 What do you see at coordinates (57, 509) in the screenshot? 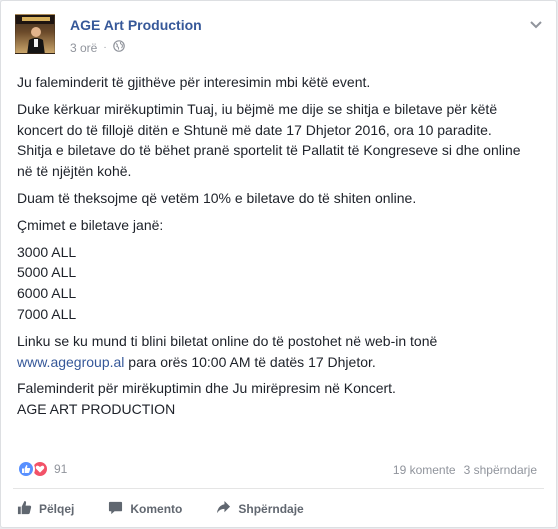
I see `like-button-label: Pëlqej` at bounding box center [57, 509].